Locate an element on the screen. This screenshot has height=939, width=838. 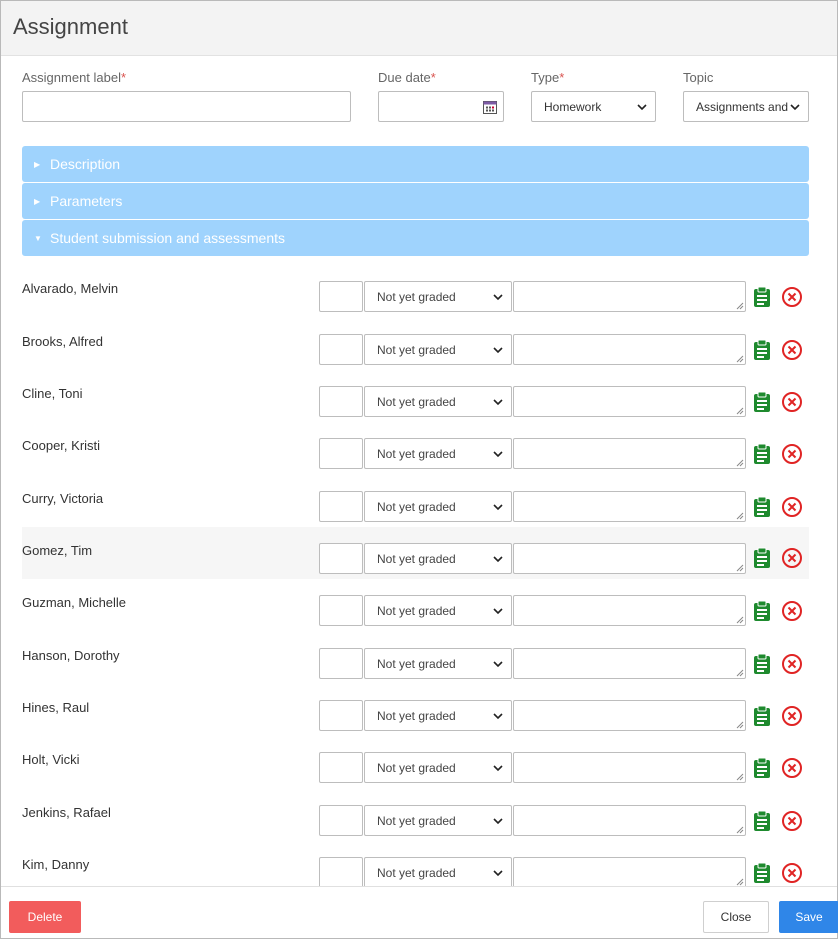
delete-button: Delete is located at coordinates (45, 917).